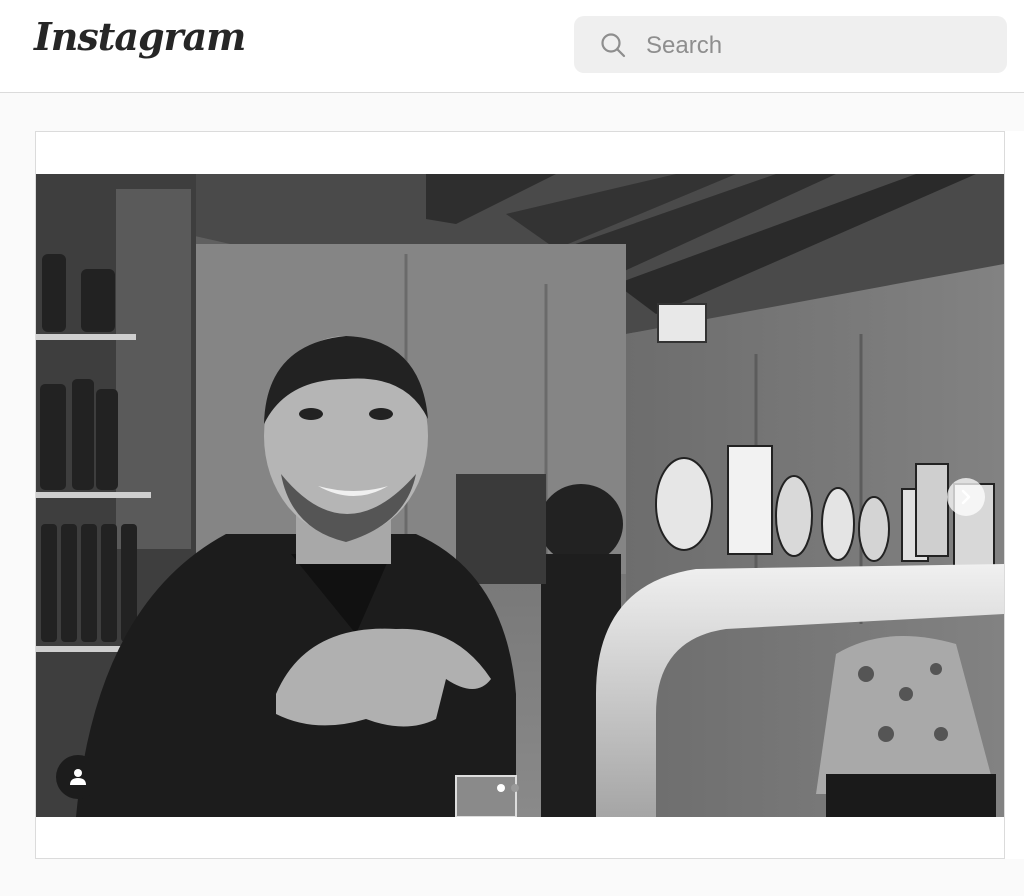 Image resolution: width=1024 pixels, height=896 pixels. I want to click on post-side-panel, so click(1014, 495).